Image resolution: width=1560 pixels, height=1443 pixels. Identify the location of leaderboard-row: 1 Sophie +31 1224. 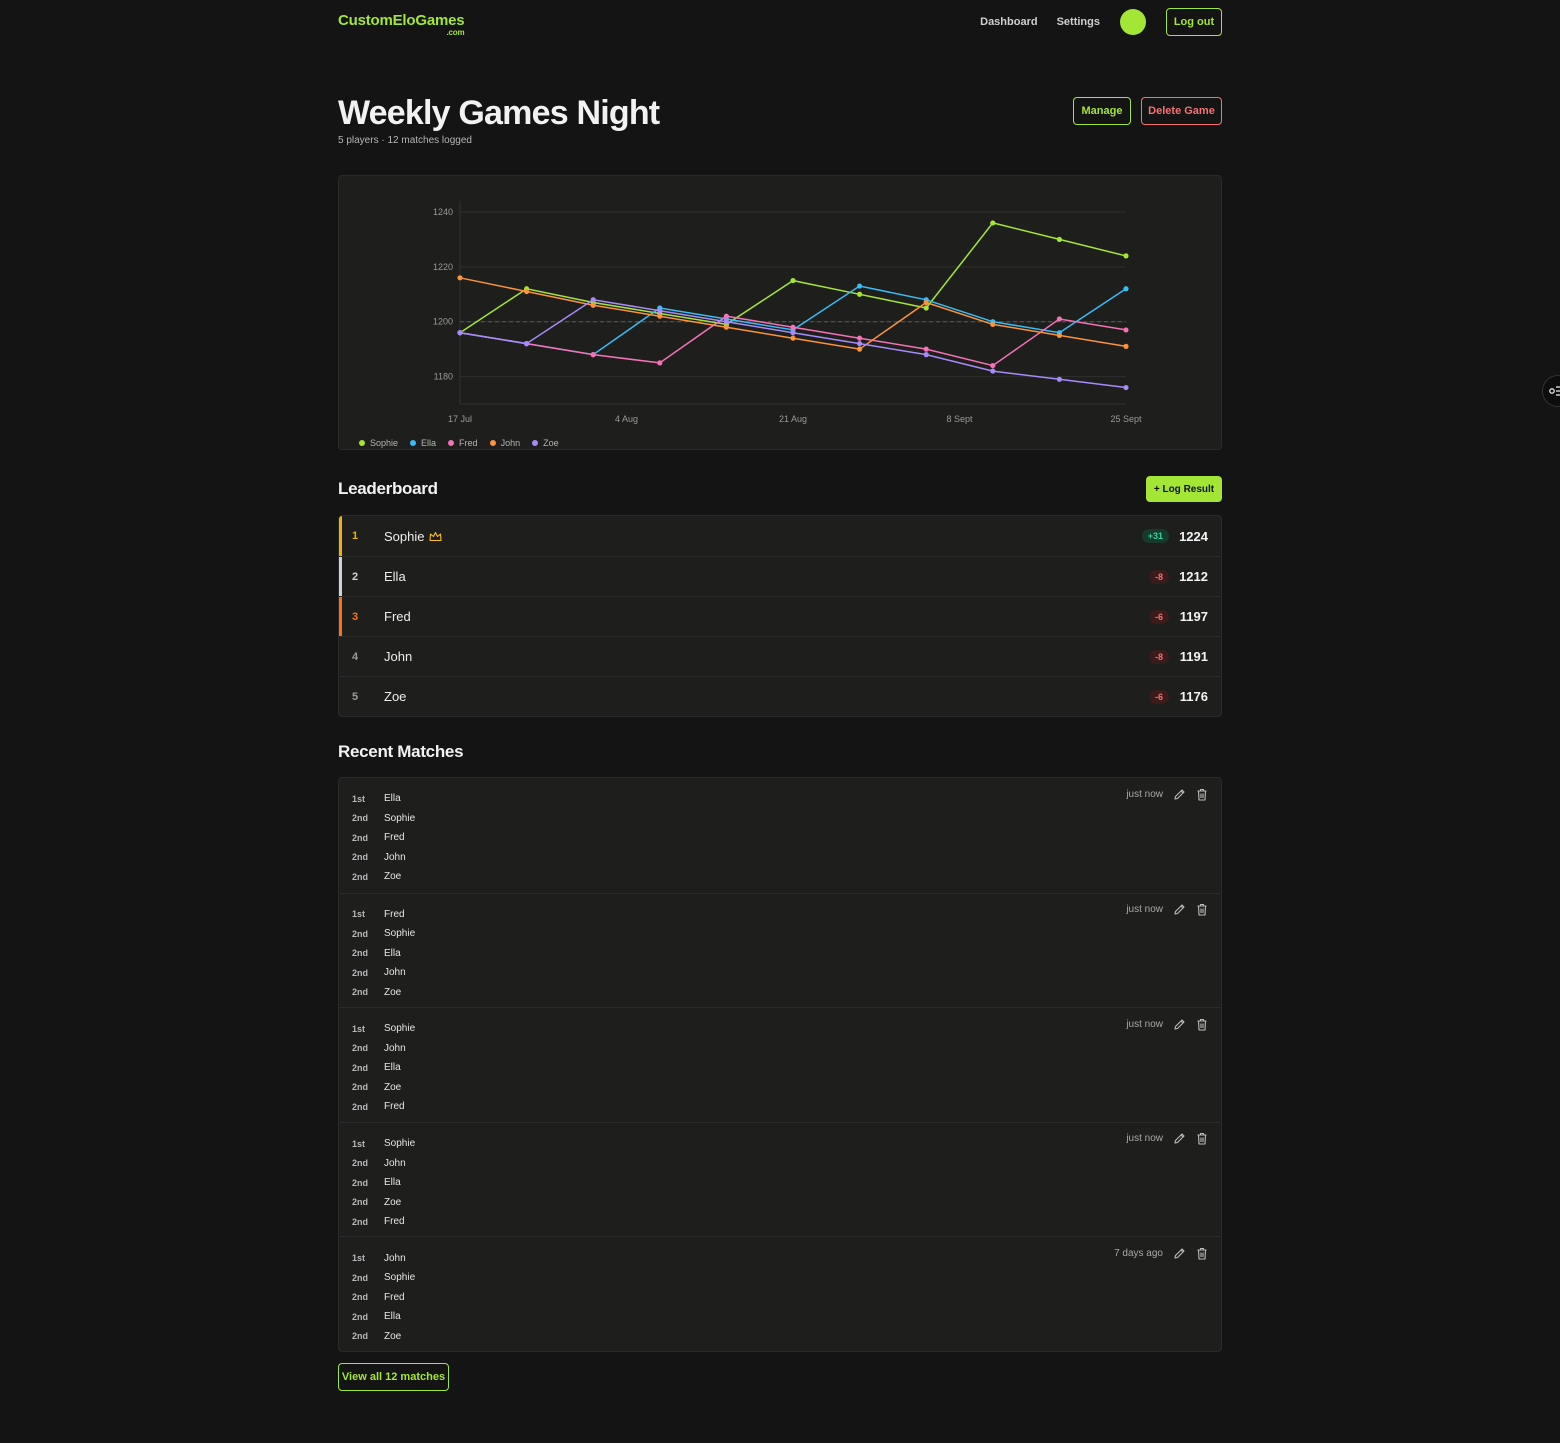
(780, 536).